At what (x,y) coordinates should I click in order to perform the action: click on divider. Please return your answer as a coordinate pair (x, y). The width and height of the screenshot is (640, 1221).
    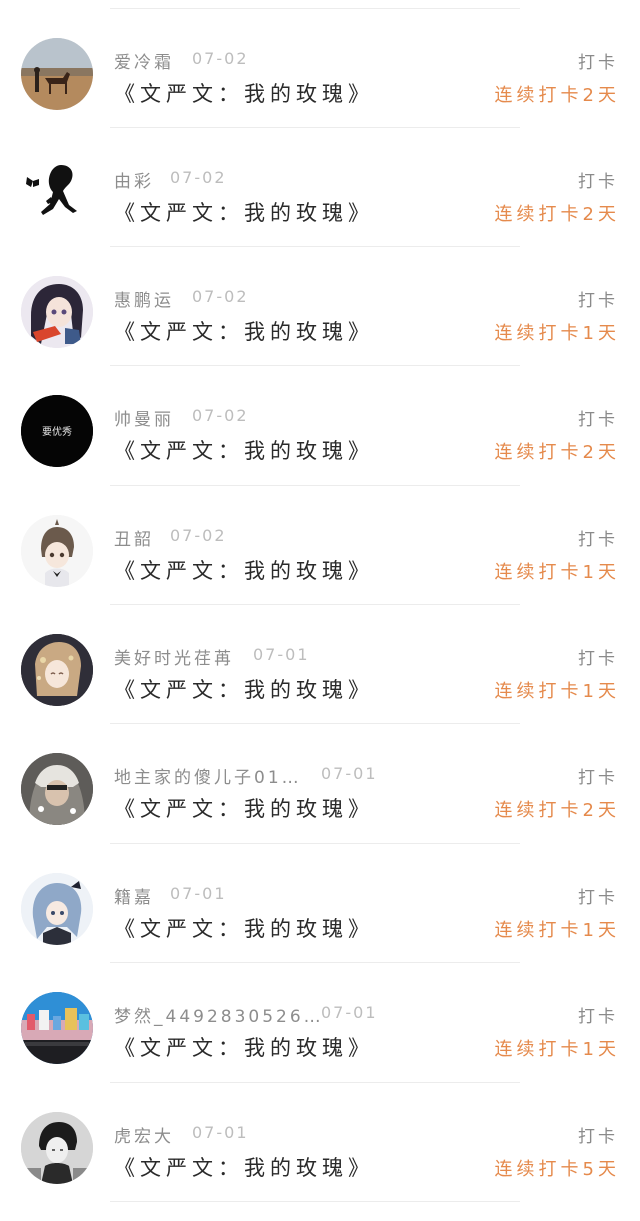
    Looking at the image, I should click on (315, 1201).